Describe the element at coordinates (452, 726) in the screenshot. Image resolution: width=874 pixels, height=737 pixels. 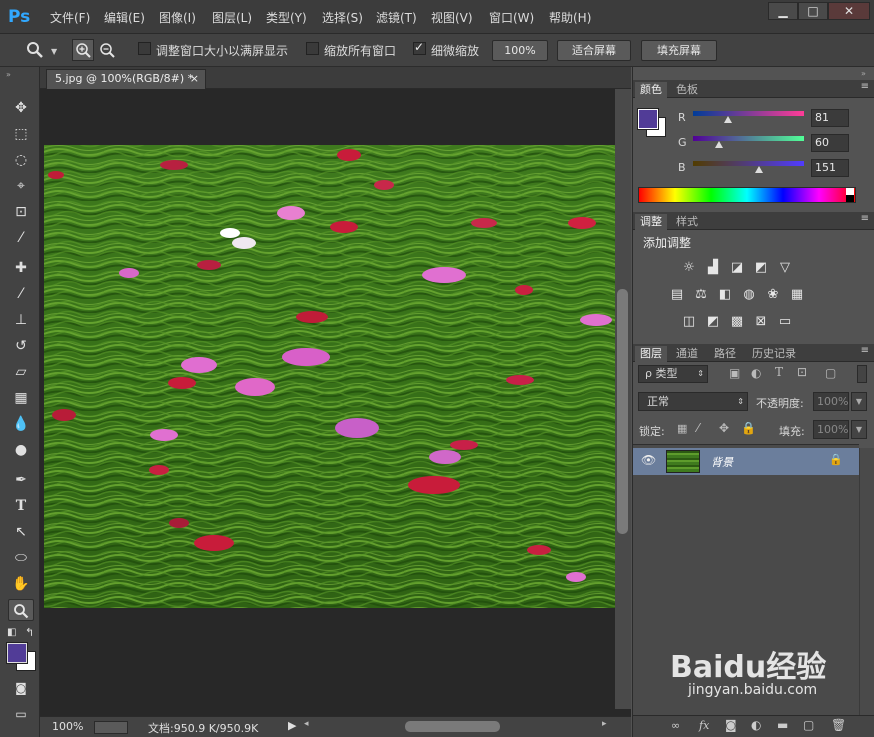
I see `horizontal-scroll-thumb` at that location.